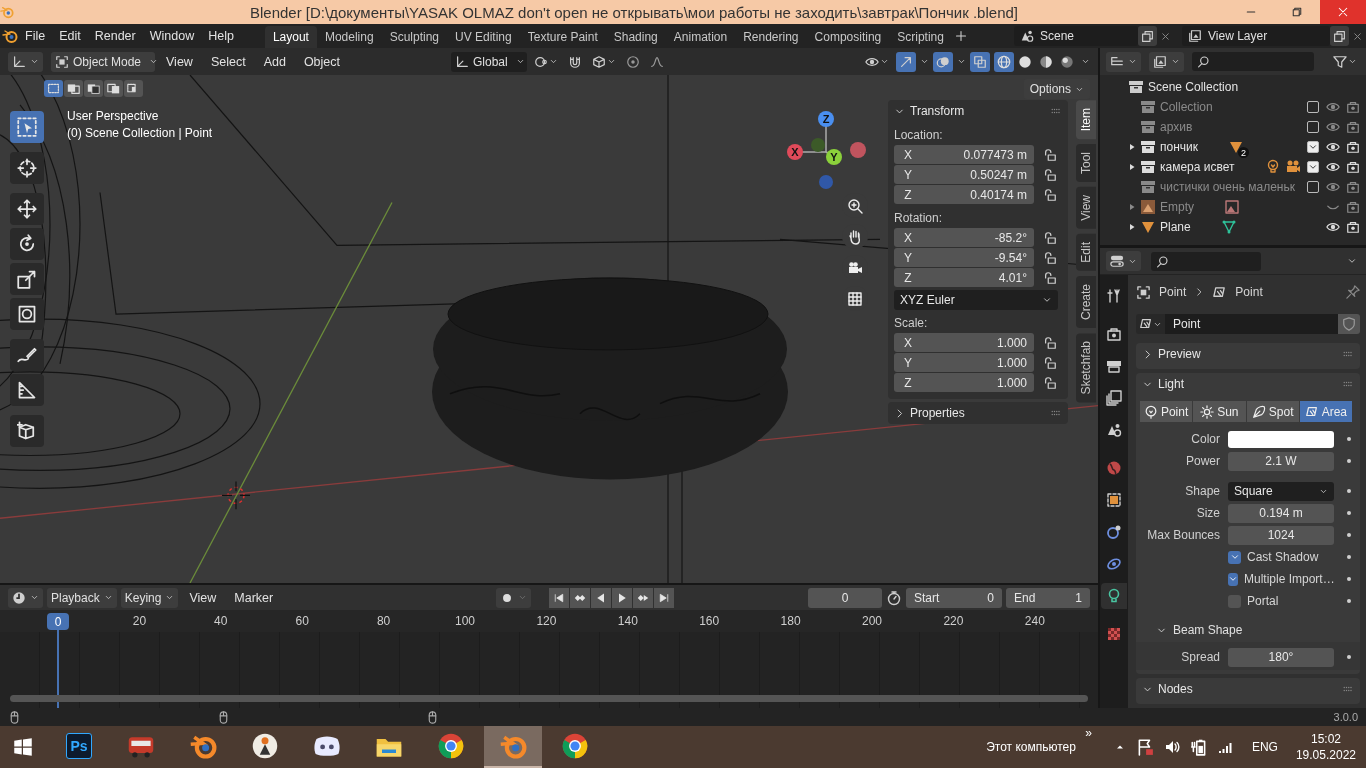 Image resolution: width=1366 pixels, height=768 pixels. Describe the element at coordinates (172, 36) in the screenshot. I see `menu-item: Window` at that location.